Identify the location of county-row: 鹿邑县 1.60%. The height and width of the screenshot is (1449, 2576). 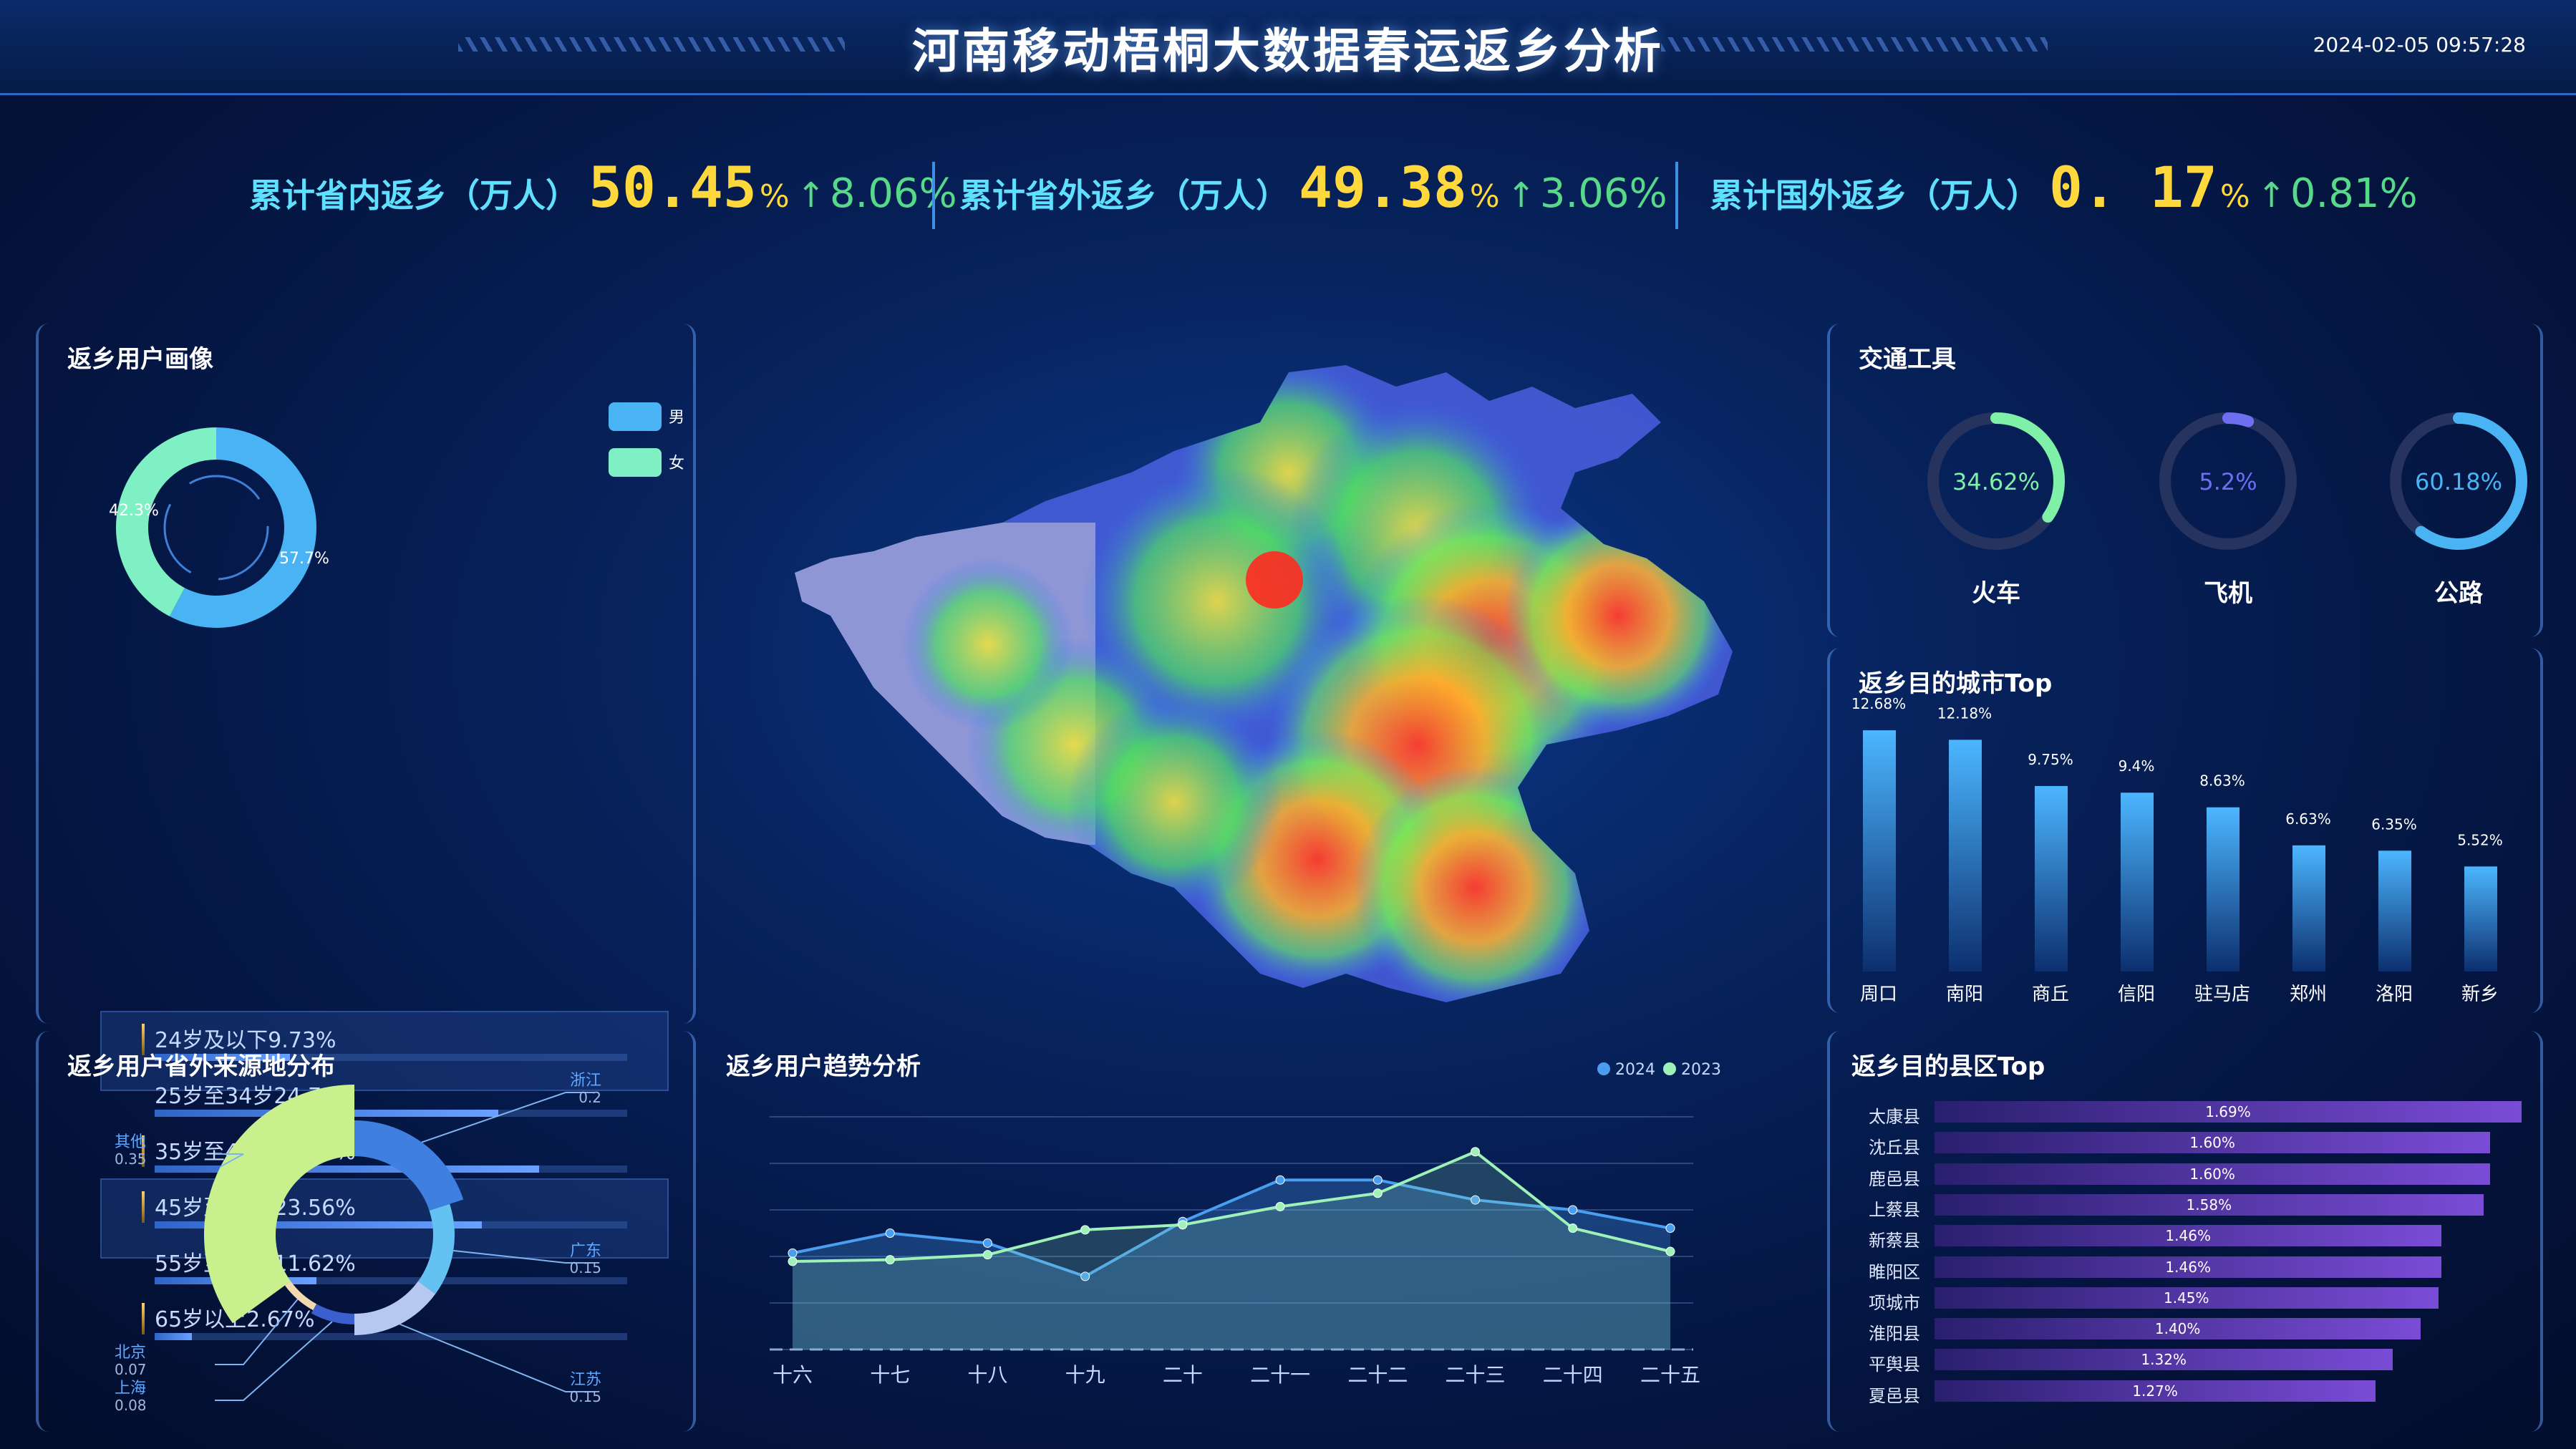
(2191, 1176).